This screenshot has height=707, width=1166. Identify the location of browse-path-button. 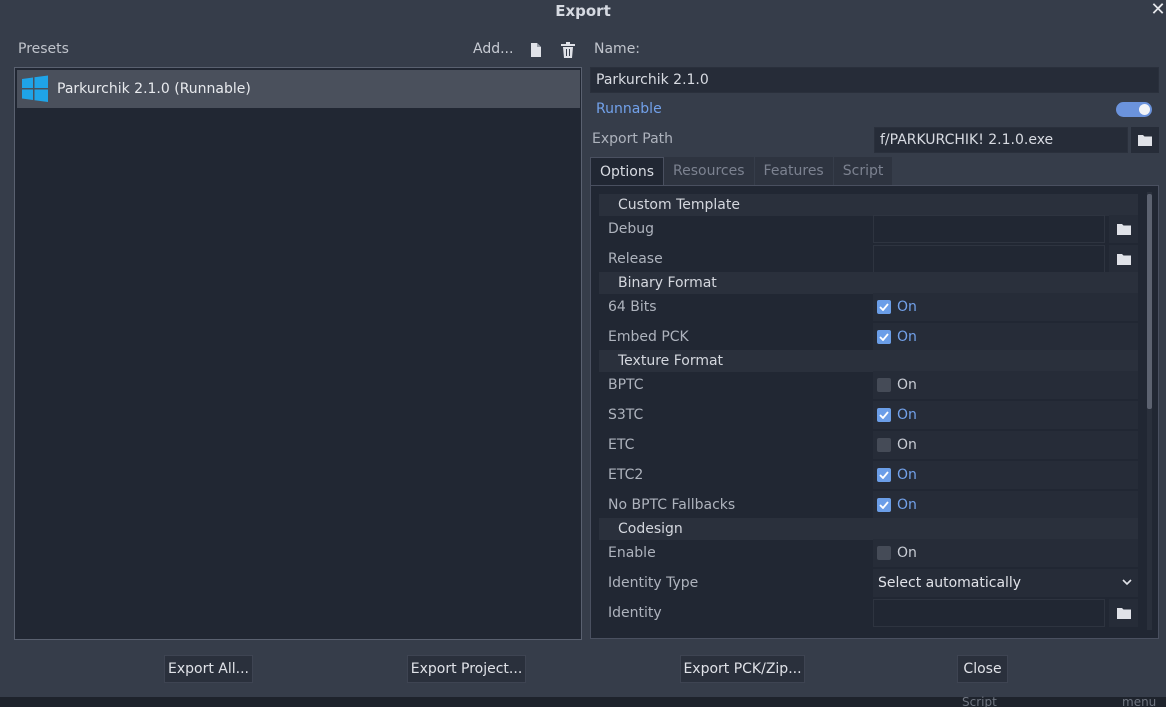
(1145, 140).